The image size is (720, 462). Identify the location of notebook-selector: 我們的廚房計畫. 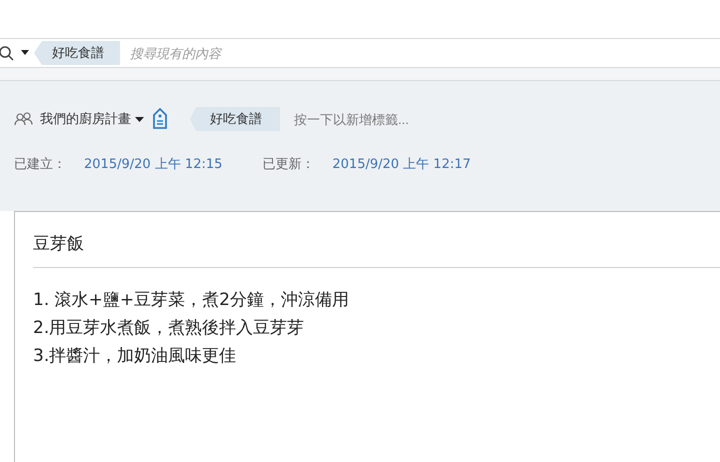
(92, 119).